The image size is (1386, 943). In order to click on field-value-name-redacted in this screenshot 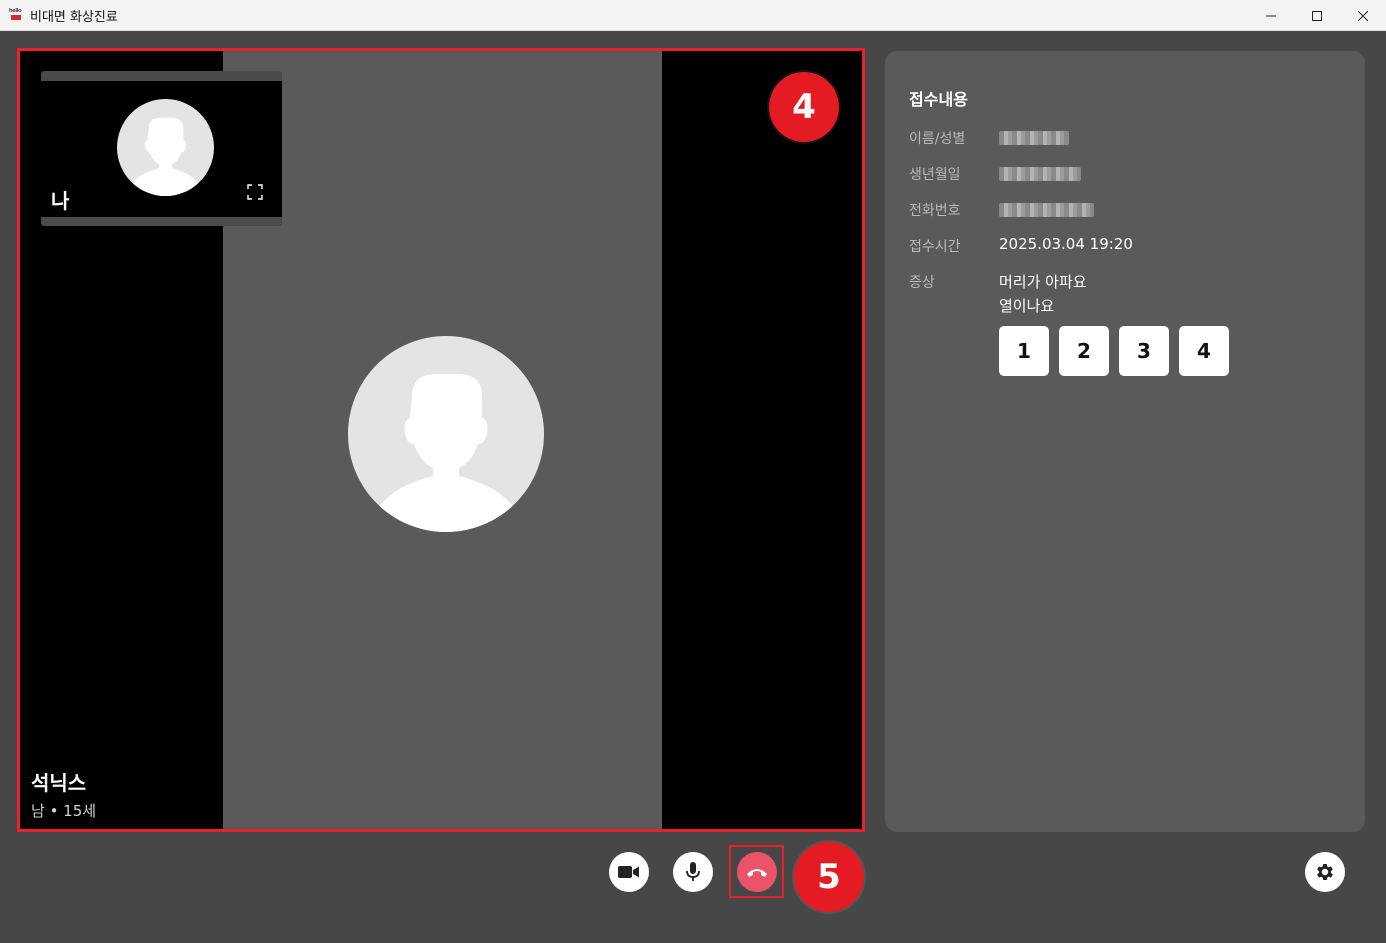, I will do `click(1034, 138)`.